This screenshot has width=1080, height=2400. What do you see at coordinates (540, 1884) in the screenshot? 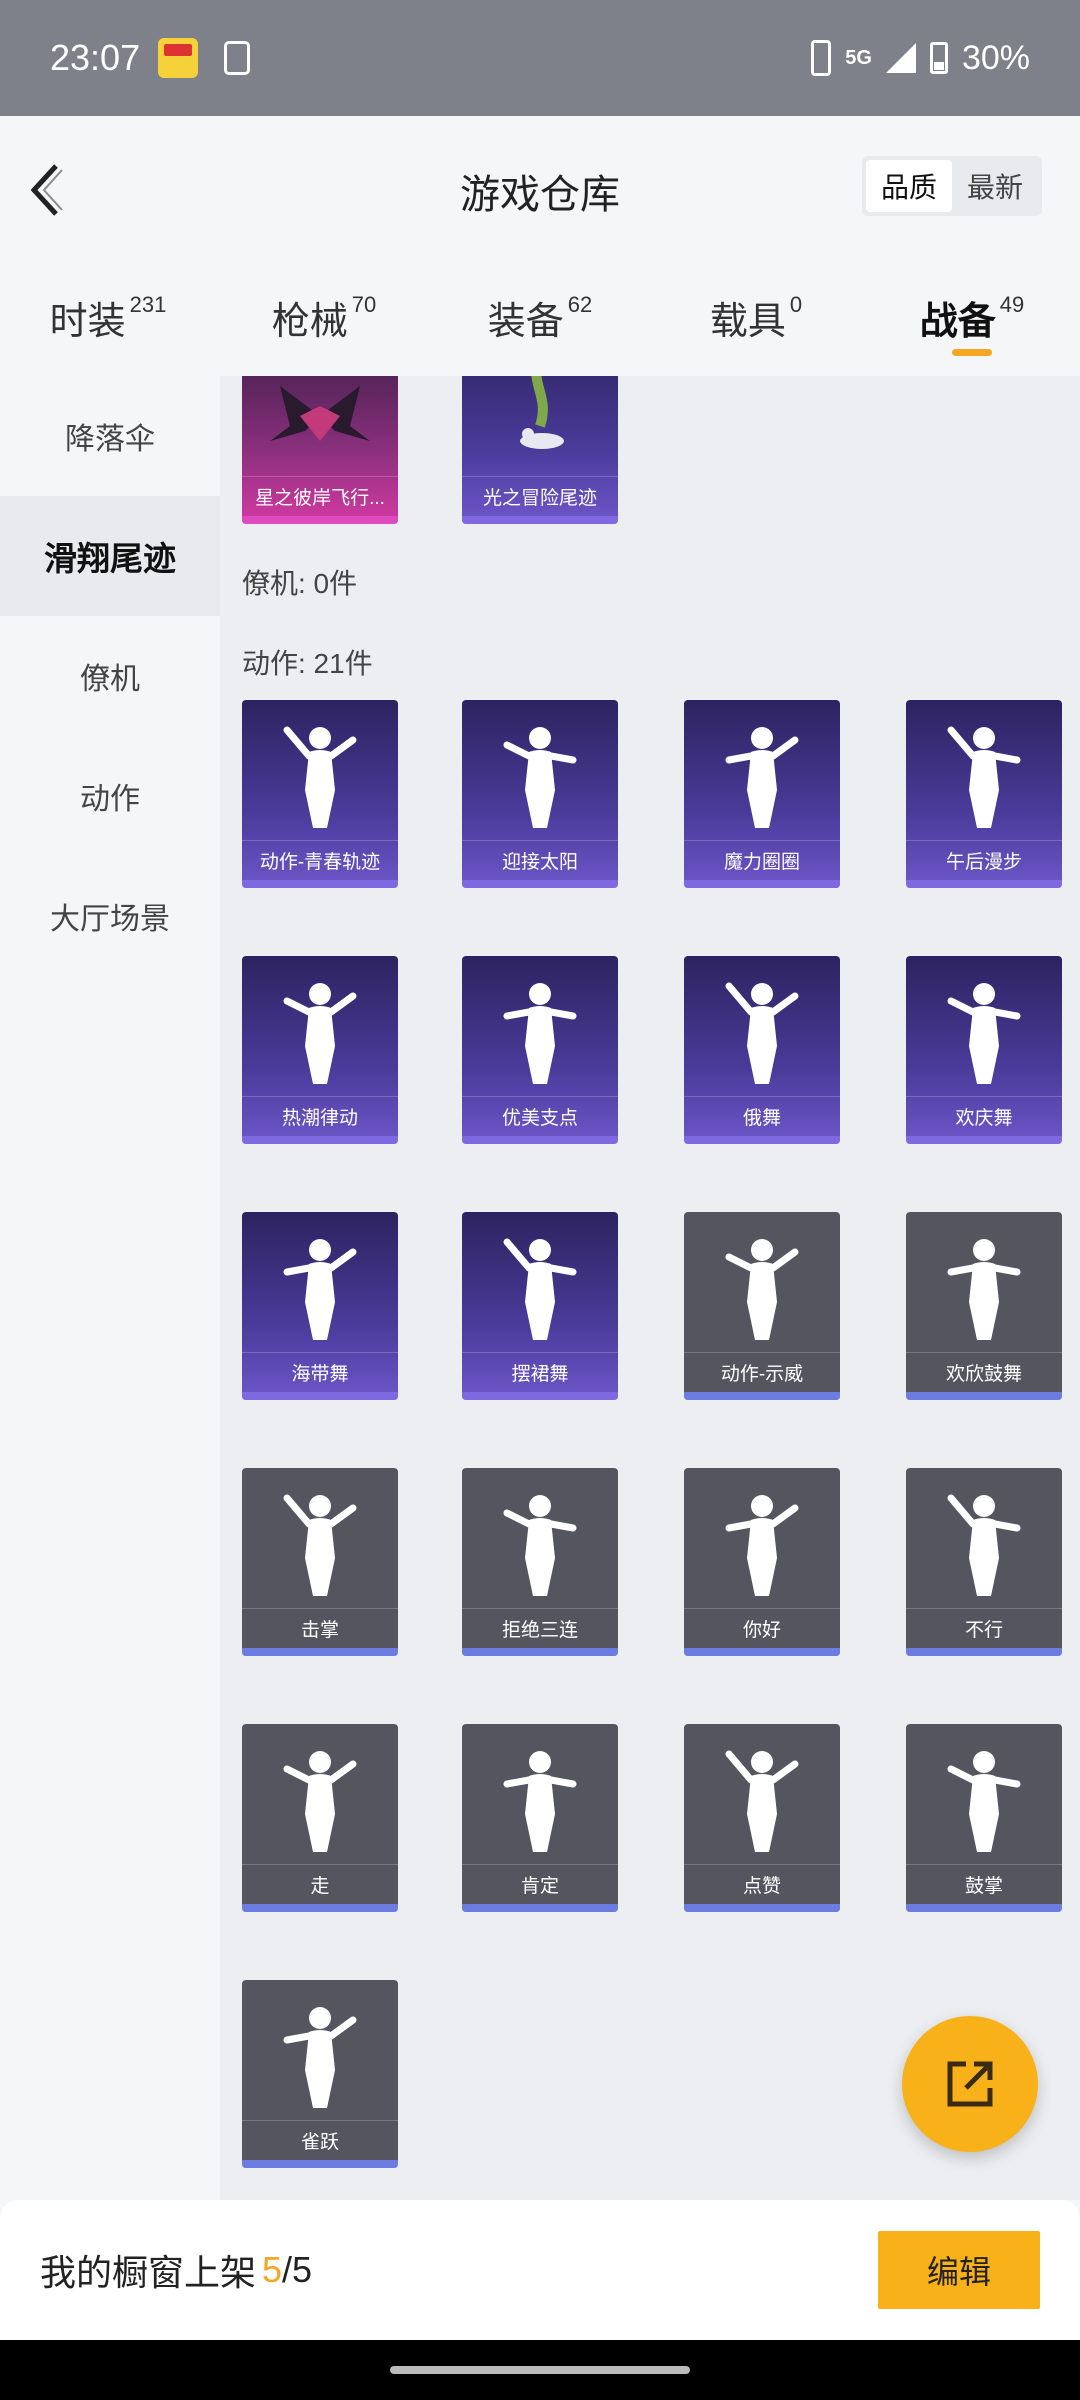
I see `item-label: 肯定` at bounding box center [540, 1884].